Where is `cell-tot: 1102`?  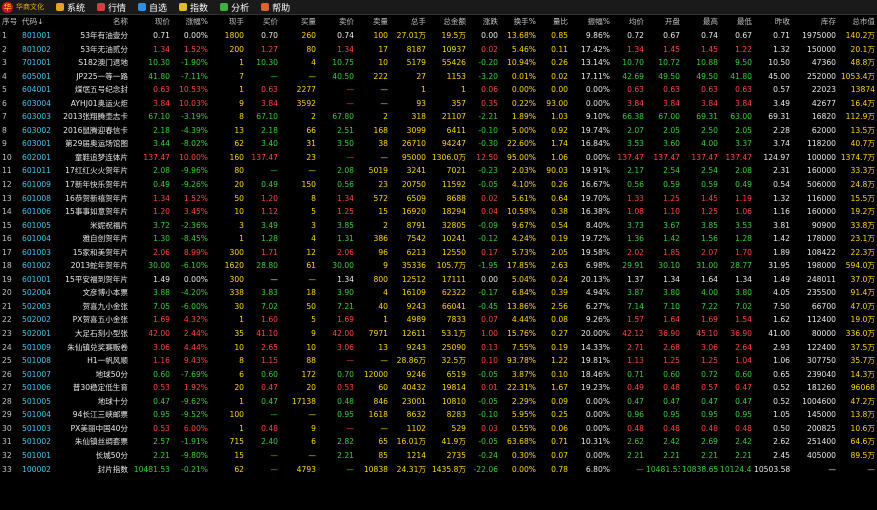
cell-tot: 1102 is located at coordinates (416, 428).